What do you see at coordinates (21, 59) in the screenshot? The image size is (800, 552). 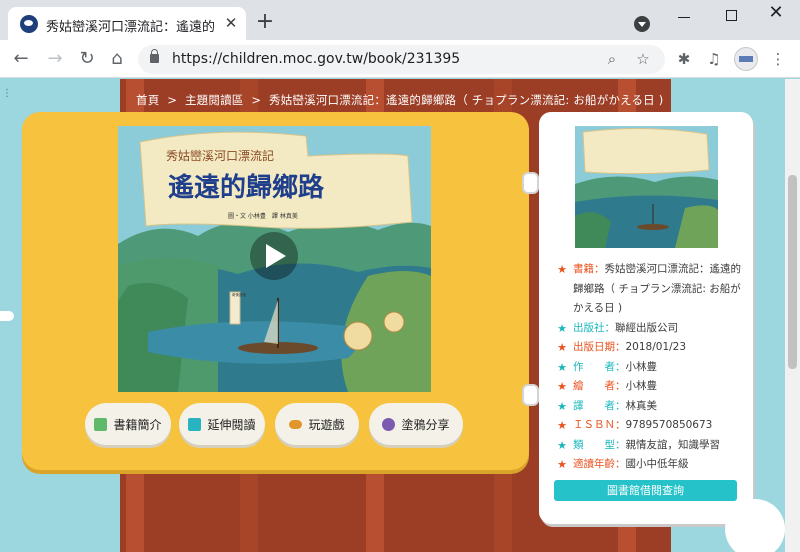 I see `back-arrow-icon: ←` at bounding box center [21, 59].